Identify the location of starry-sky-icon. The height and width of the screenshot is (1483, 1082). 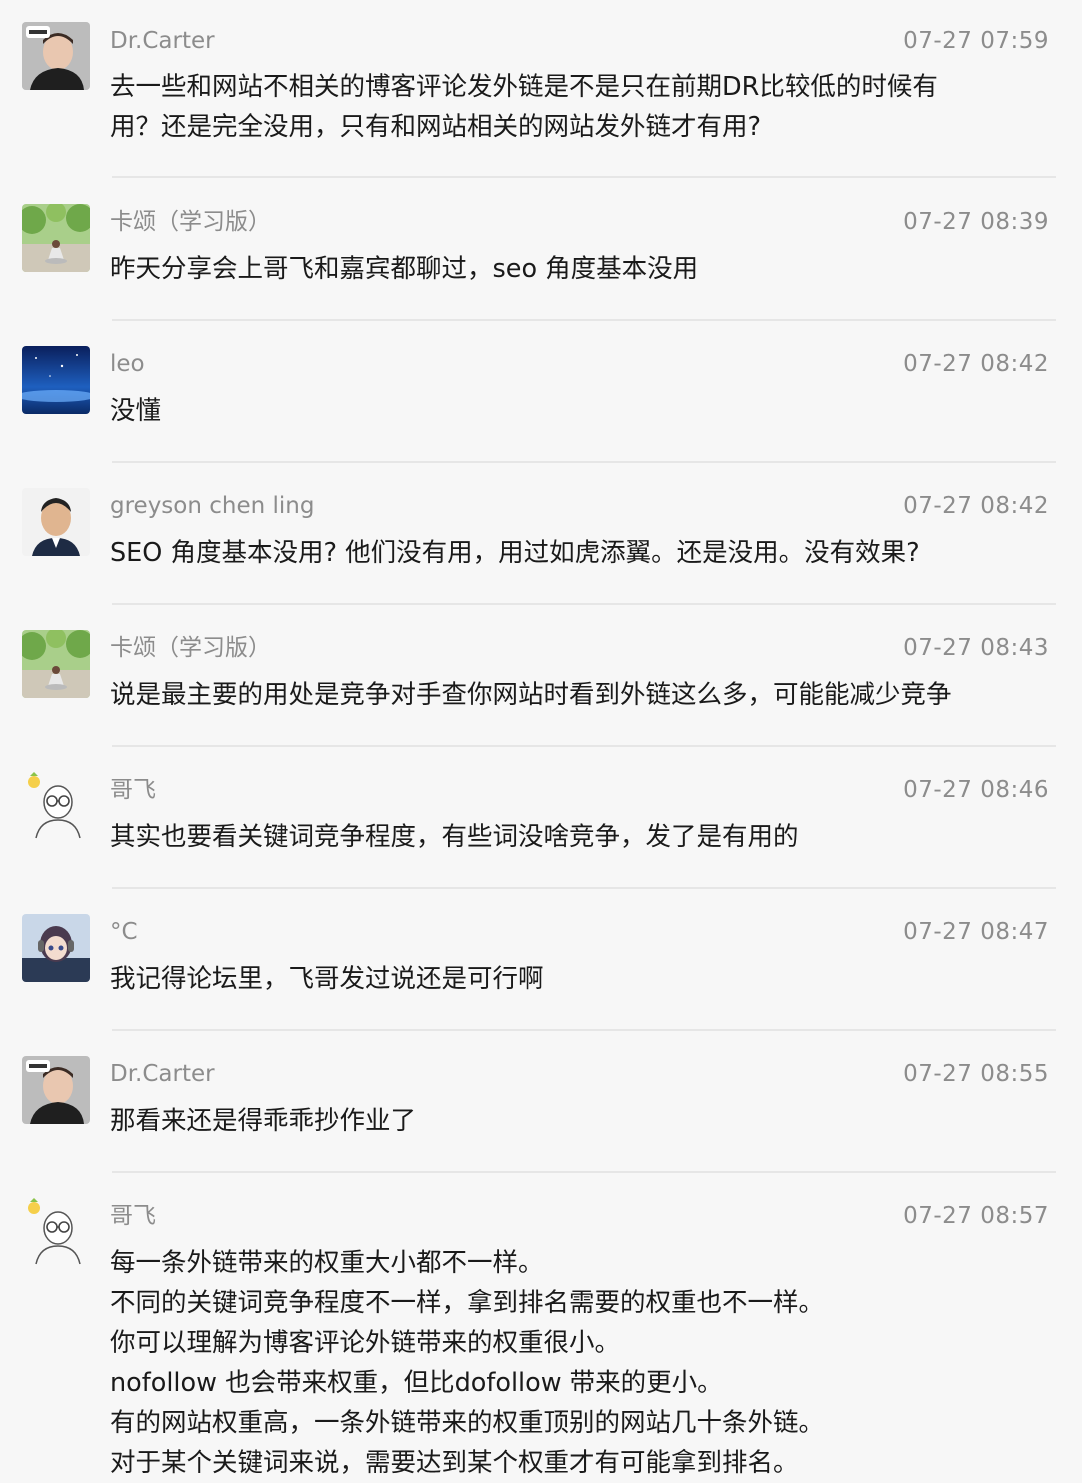
(56, 380).